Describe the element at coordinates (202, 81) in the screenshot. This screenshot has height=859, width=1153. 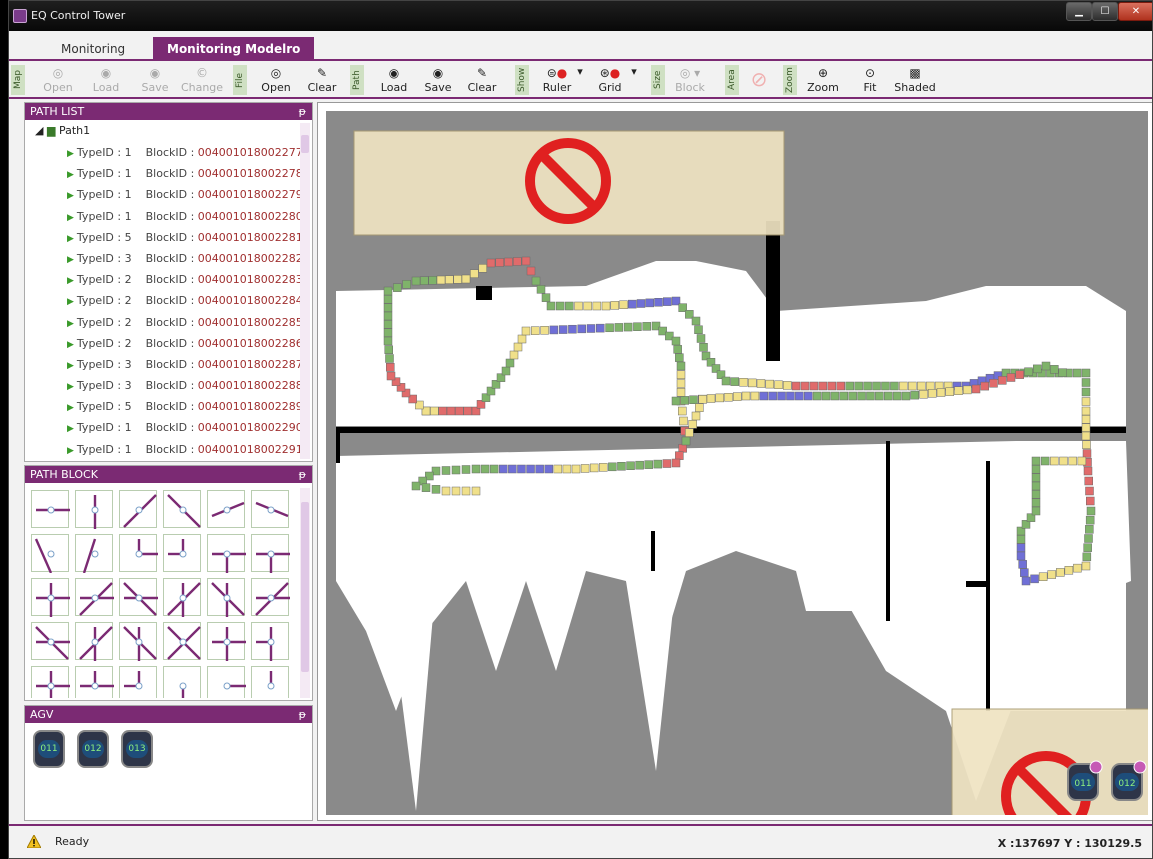
I see `map-change-button: © Change` at that location.